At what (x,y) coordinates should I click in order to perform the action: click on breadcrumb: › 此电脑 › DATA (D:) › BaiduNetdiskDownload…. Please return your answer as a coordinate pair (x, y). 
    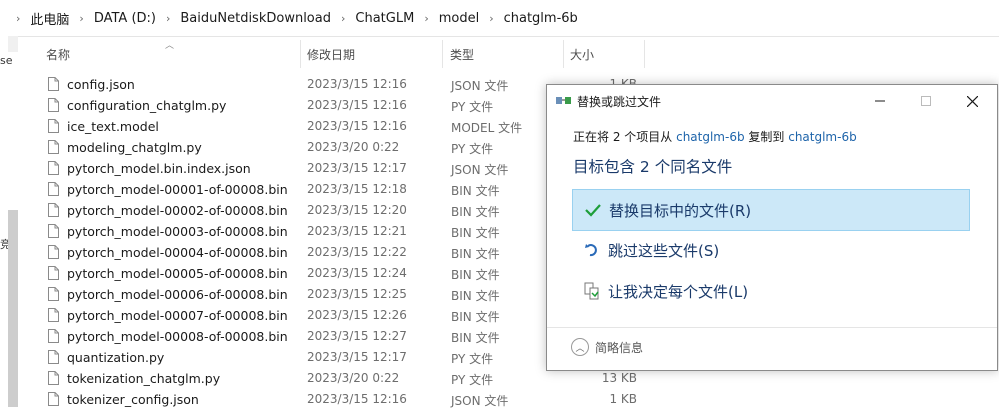
    Looking at the image, I should click on (499, 18).